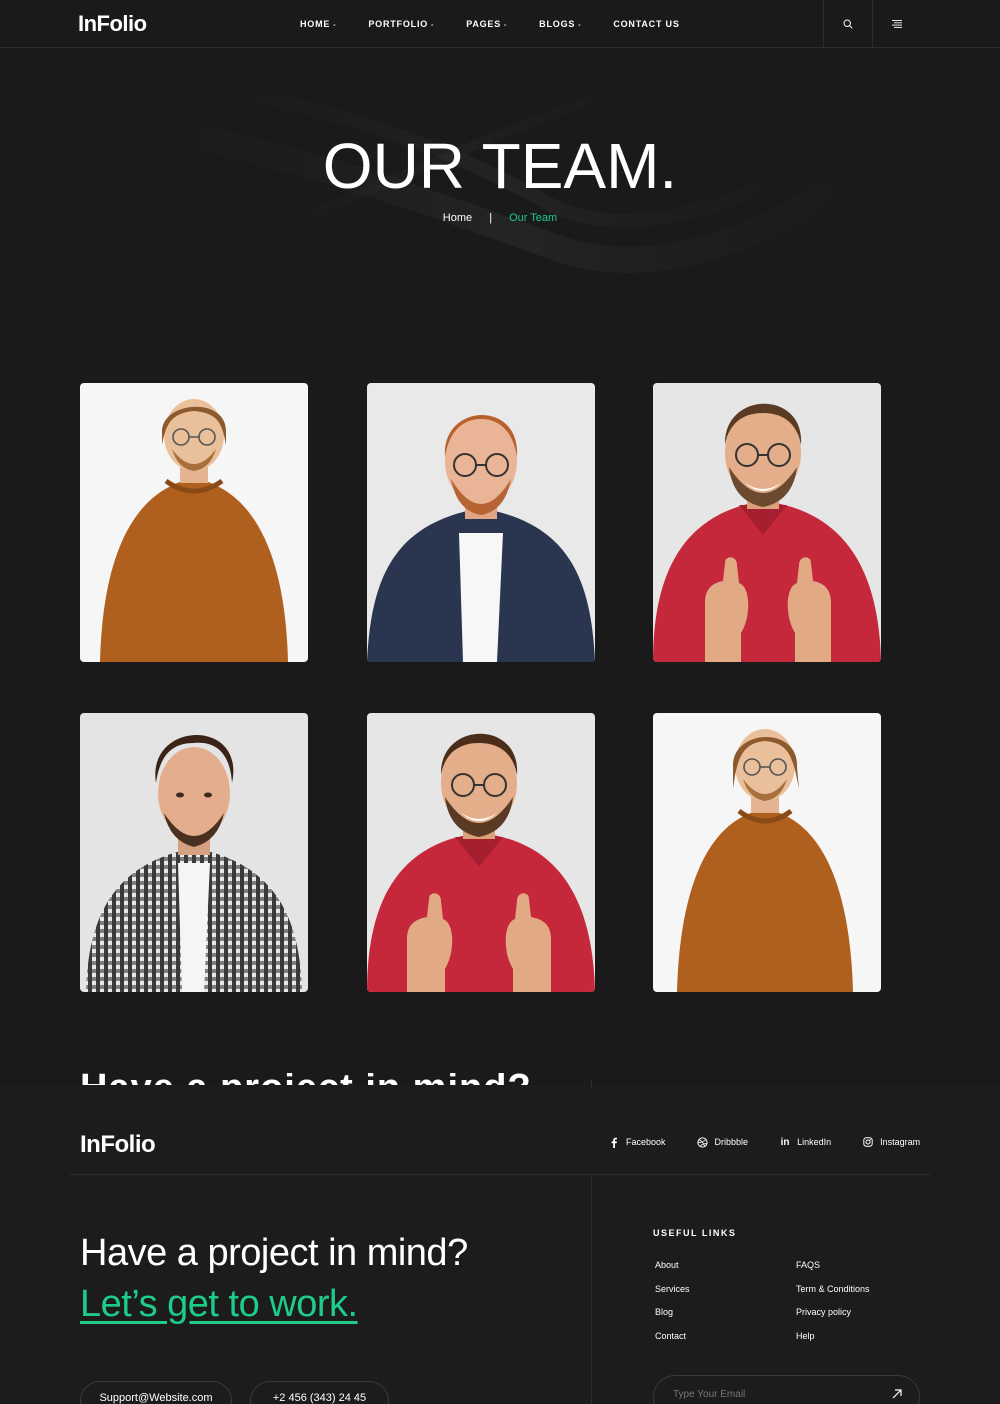 The image size is (1000, 1404). I want to click on menu-button, so click(896, 24).